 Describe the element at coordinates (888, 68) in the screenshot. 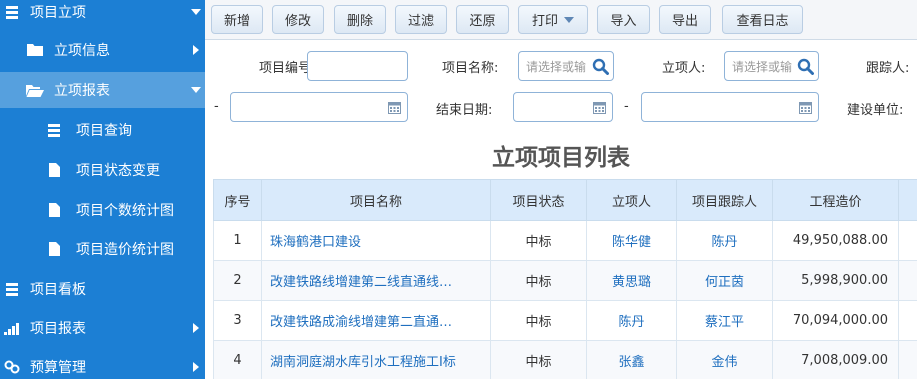

I see `tracker-label: 跟踪人:` at that location.